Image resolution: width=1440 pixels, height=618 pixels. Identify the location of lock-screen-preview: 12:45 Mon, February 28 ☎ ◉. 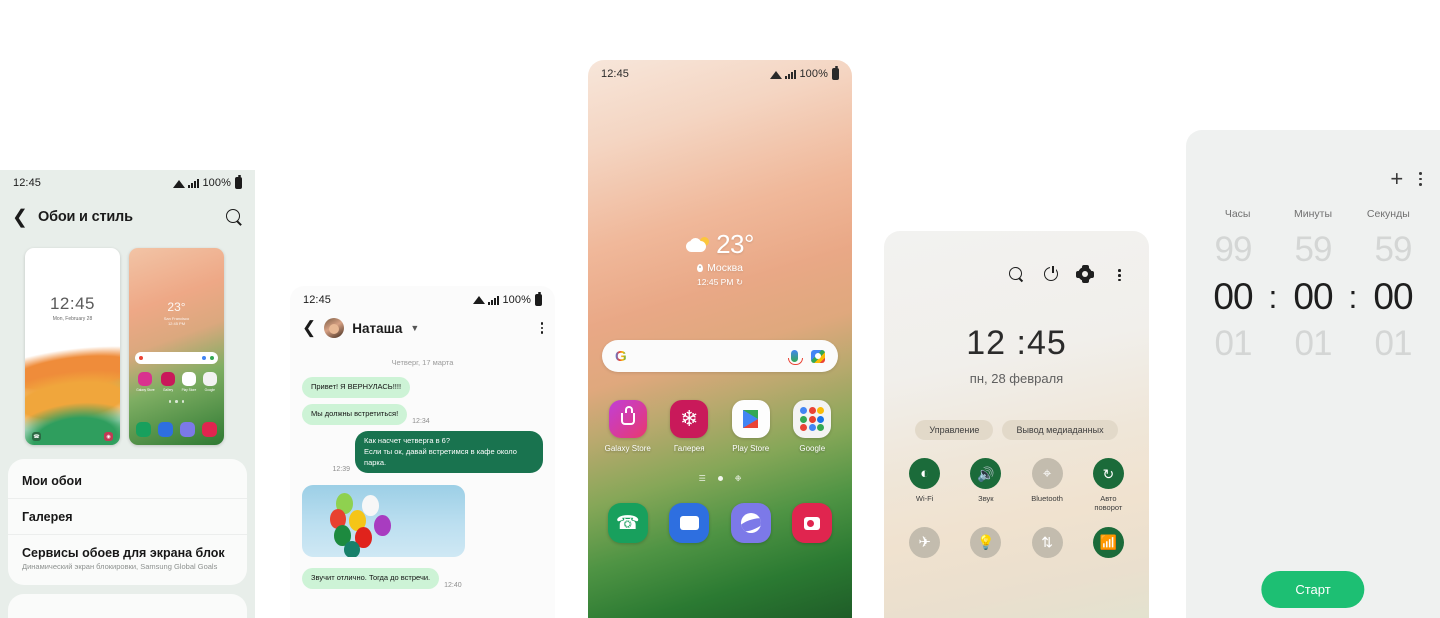
(72, 346).